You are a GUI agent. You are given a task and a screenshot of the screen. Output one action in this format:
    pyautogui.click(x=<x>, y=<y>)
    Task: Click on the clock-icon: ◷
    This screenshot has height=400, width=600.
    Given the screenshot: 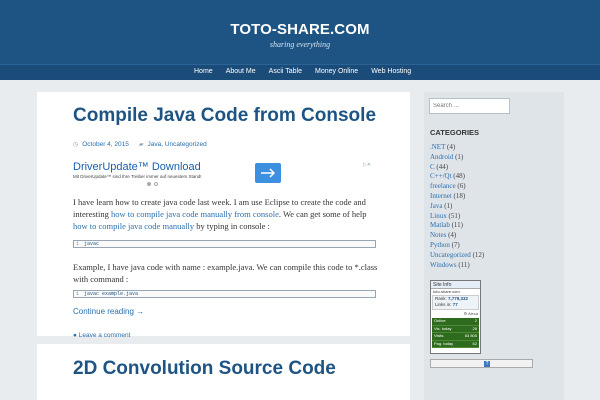 What is the action you would take?
    pyautogui.click(x=76, y=145)
    